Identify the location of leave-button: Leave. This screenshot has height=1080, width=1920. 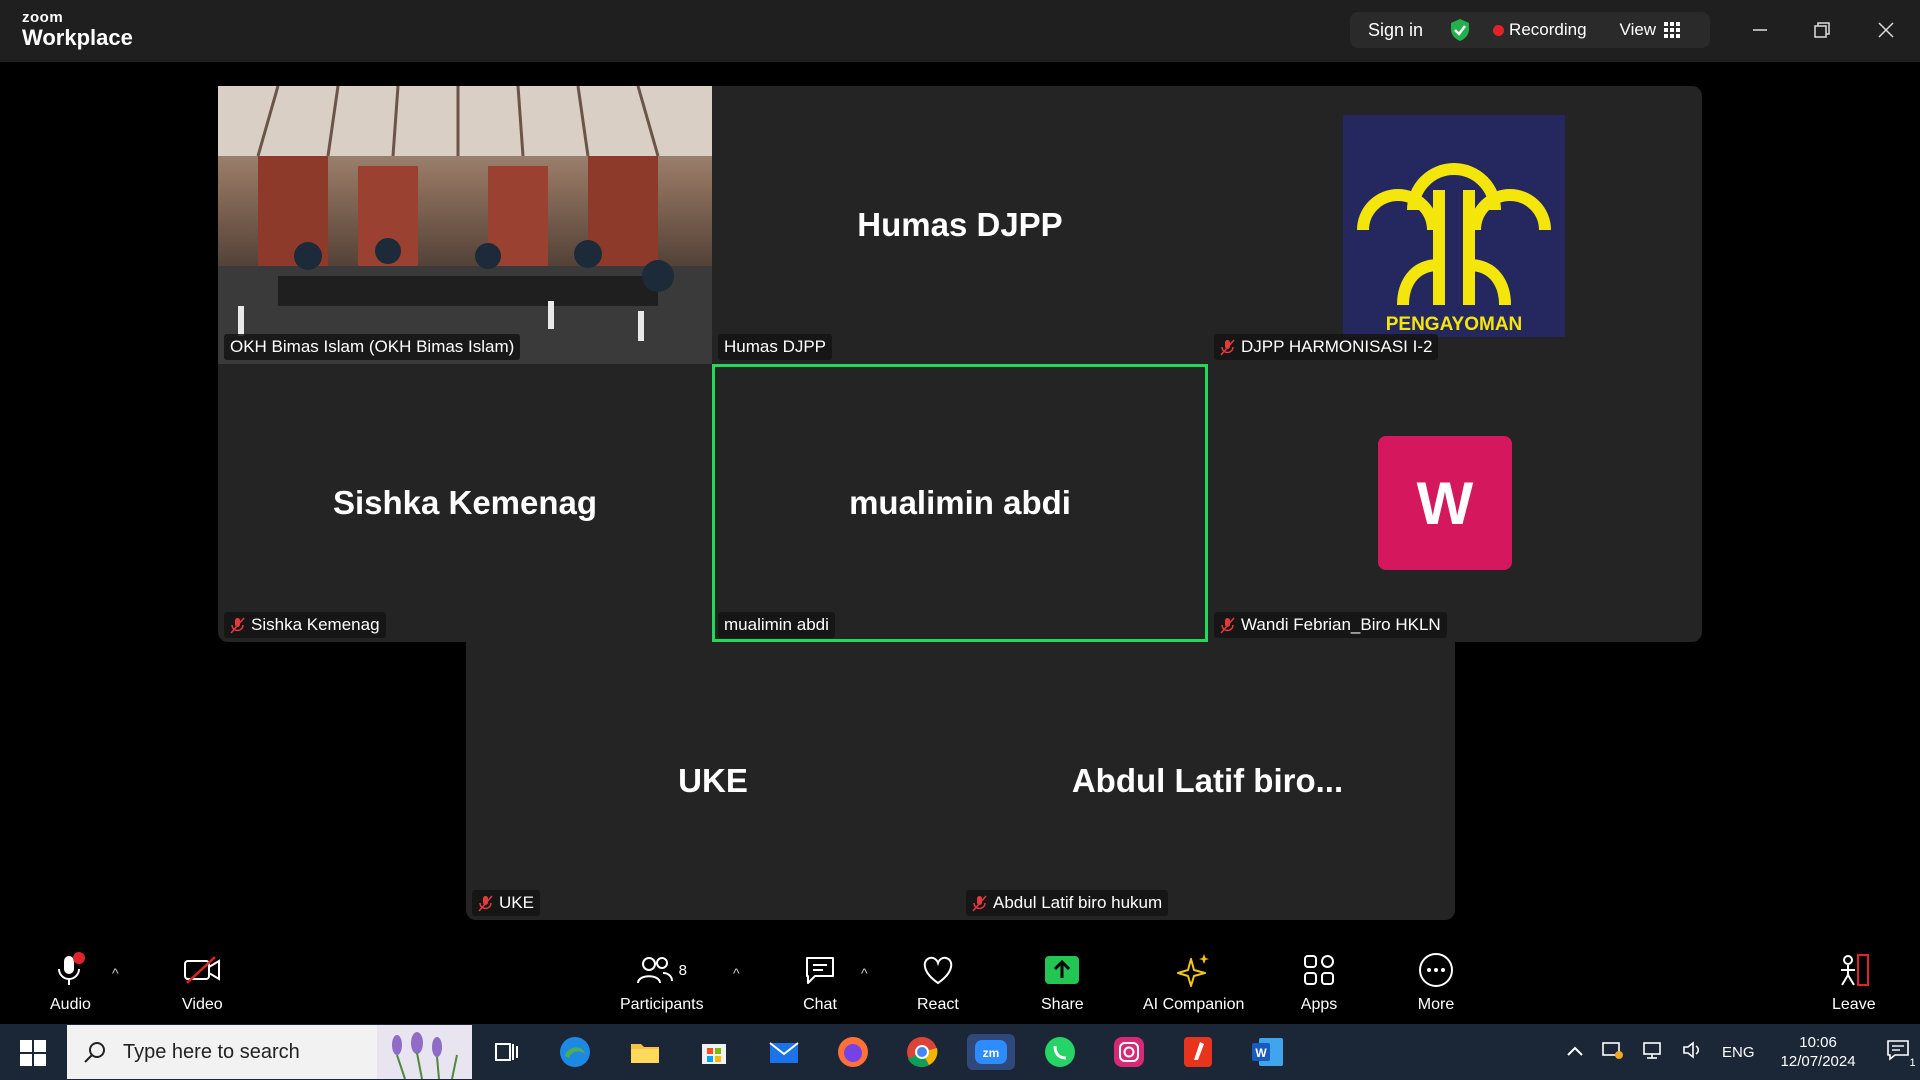
(1854, 982).